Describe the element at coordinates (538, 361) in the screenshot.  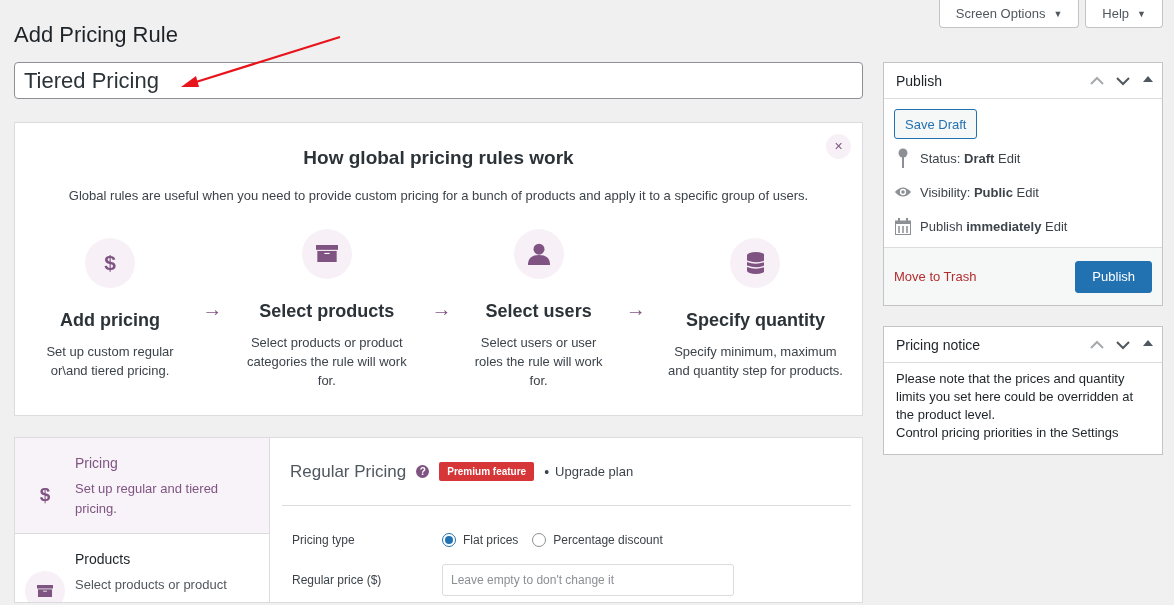
I see `step-description: Select users or user roles the rule will work for.` at that location.